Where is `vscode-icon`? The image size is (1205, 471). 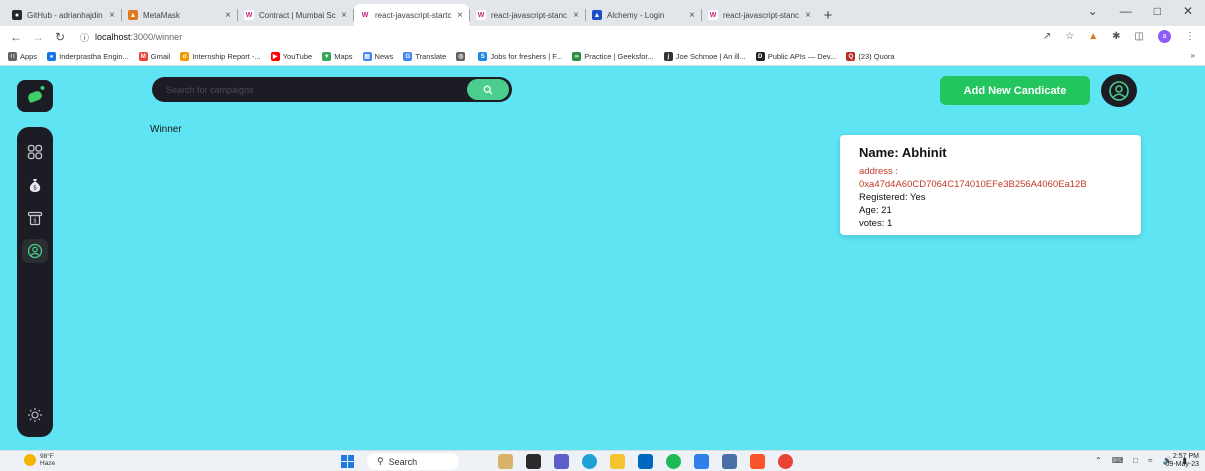 vscode-icon is located at coordinates (701, 461).